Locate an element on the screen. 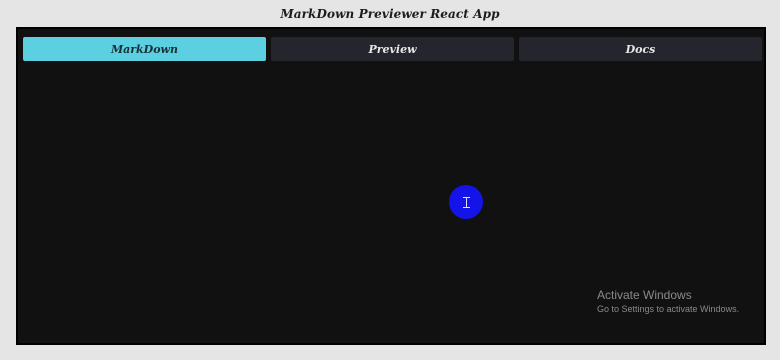 Image resolution: width=780 pixels, height=360 pixels. text-cursor-icon is located at coordinates (466, 202).